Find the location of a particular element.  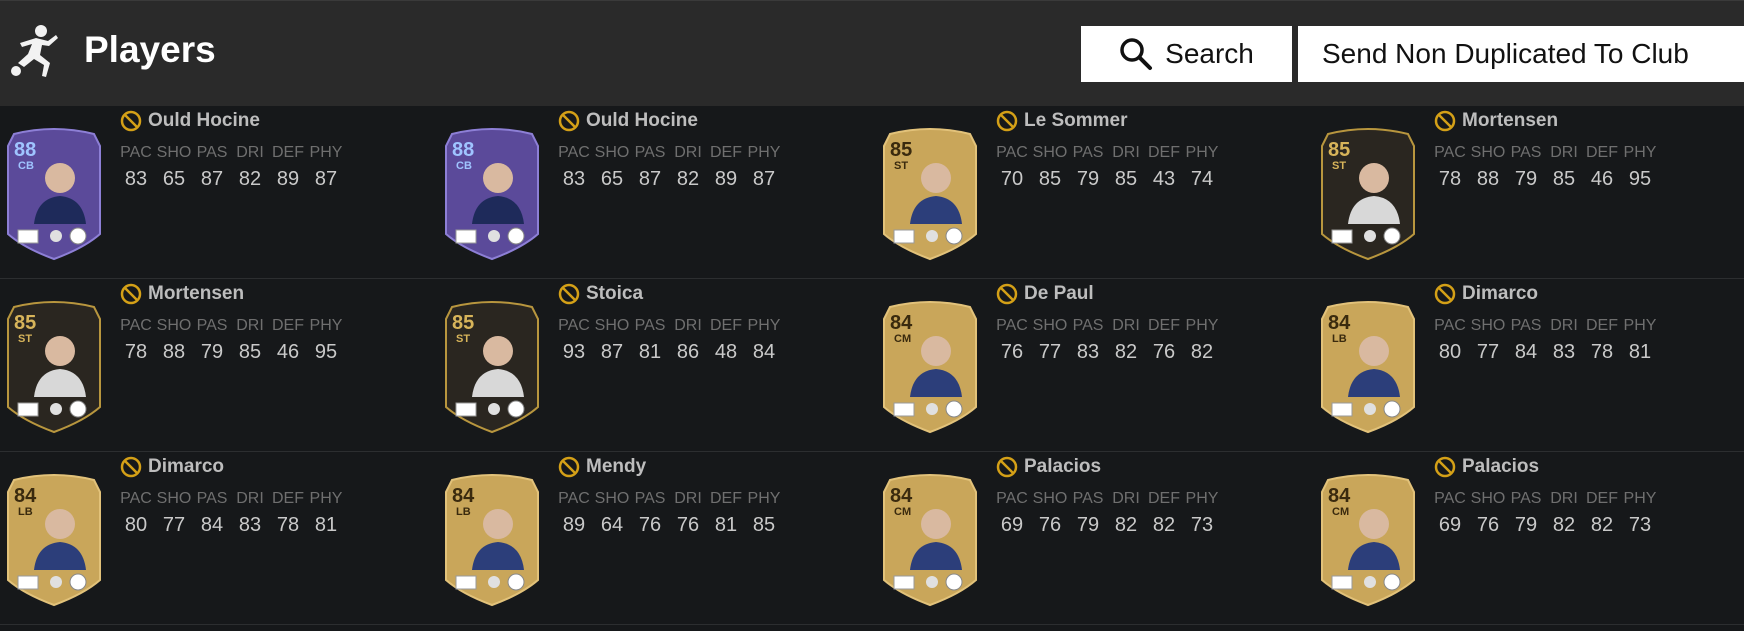

player-item: 85 ST Stoica PAC 93 SHO 87 PAS 81 DRI 86 DEF 48 PHY 84 is located at coordinates (657, 365).